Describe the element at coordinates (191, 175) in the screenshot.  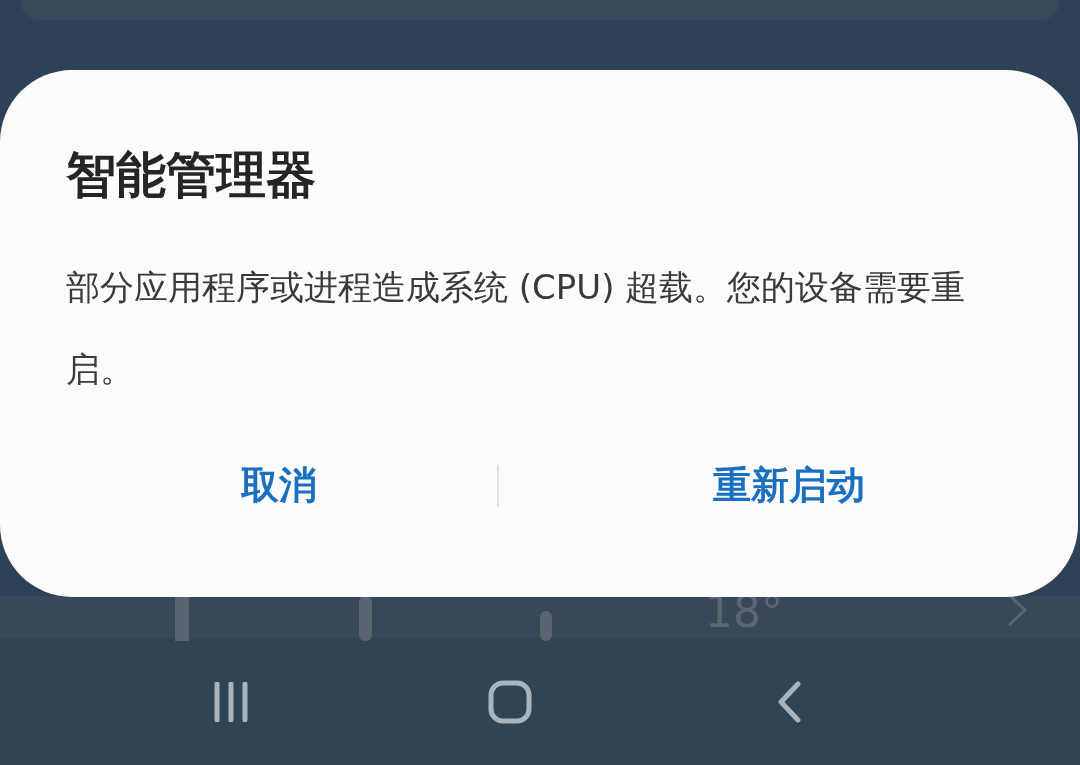
I see `dialog-title: 智能管理器` at that location.